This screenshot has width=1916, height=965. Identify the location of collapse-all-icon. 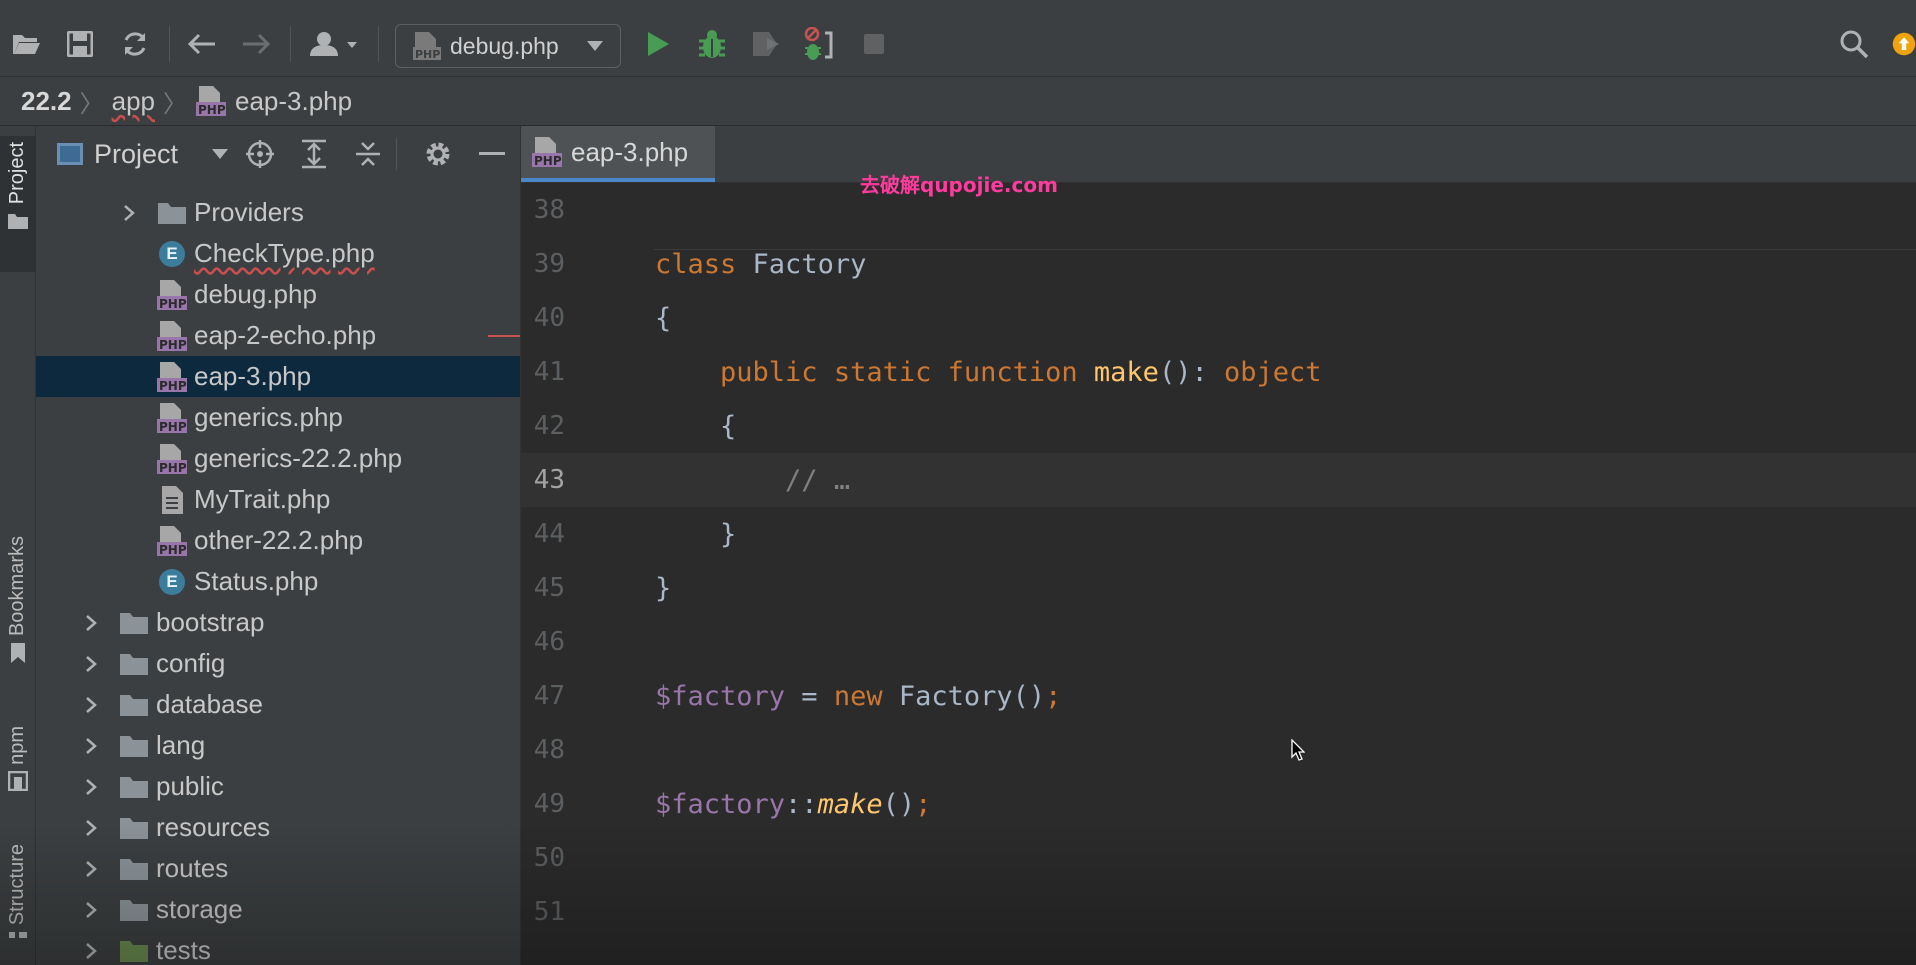
(368, 154).